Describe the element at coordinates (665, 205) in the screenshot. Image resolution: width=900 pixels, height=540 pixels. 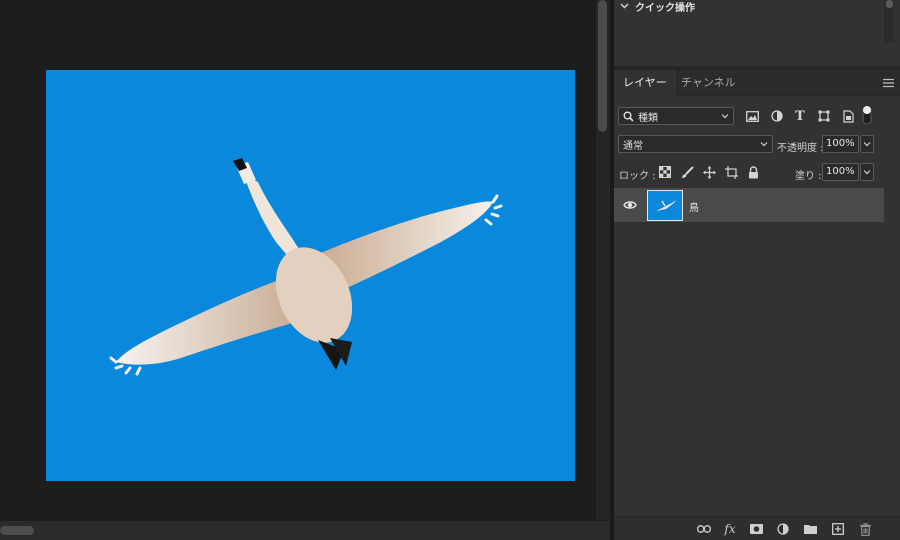
I see `layer-thumbnail` at that location.